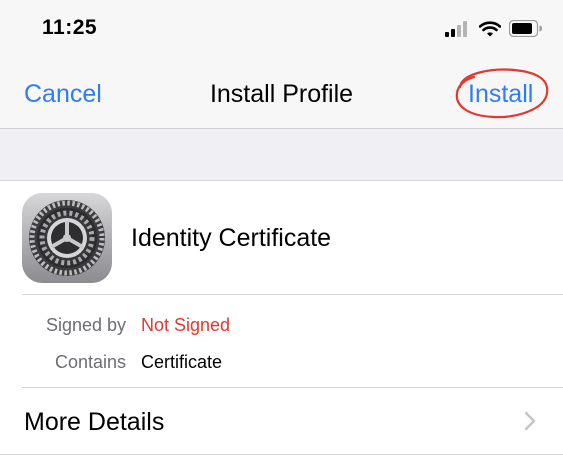 Image resolution: width=563 pixels, height=458 pixels. I want to click on status-bar: 11:25, so click(281, 28).